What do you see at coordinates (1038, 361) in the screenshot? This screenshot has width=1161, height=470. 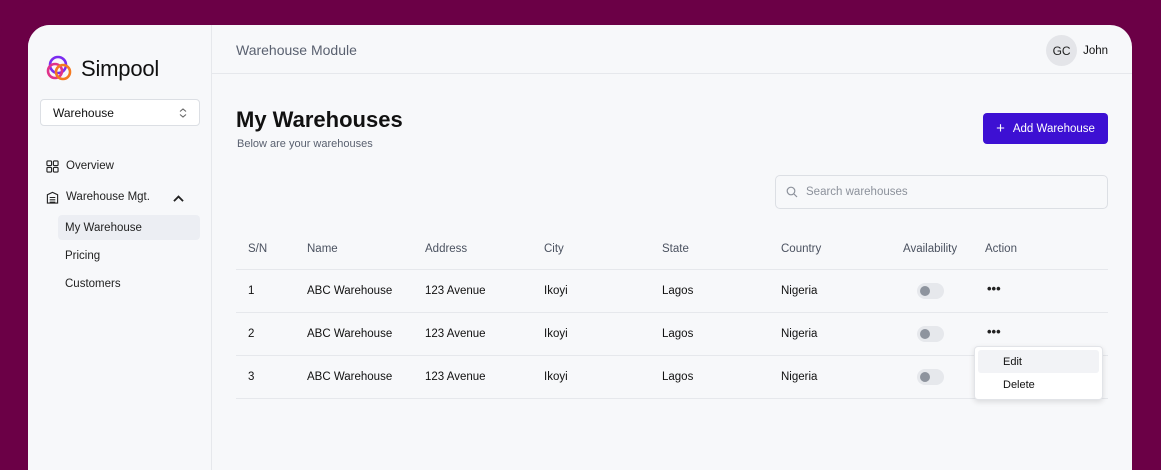 I see `menu-item-edit: Edit` at bounding box center [1038, 361].